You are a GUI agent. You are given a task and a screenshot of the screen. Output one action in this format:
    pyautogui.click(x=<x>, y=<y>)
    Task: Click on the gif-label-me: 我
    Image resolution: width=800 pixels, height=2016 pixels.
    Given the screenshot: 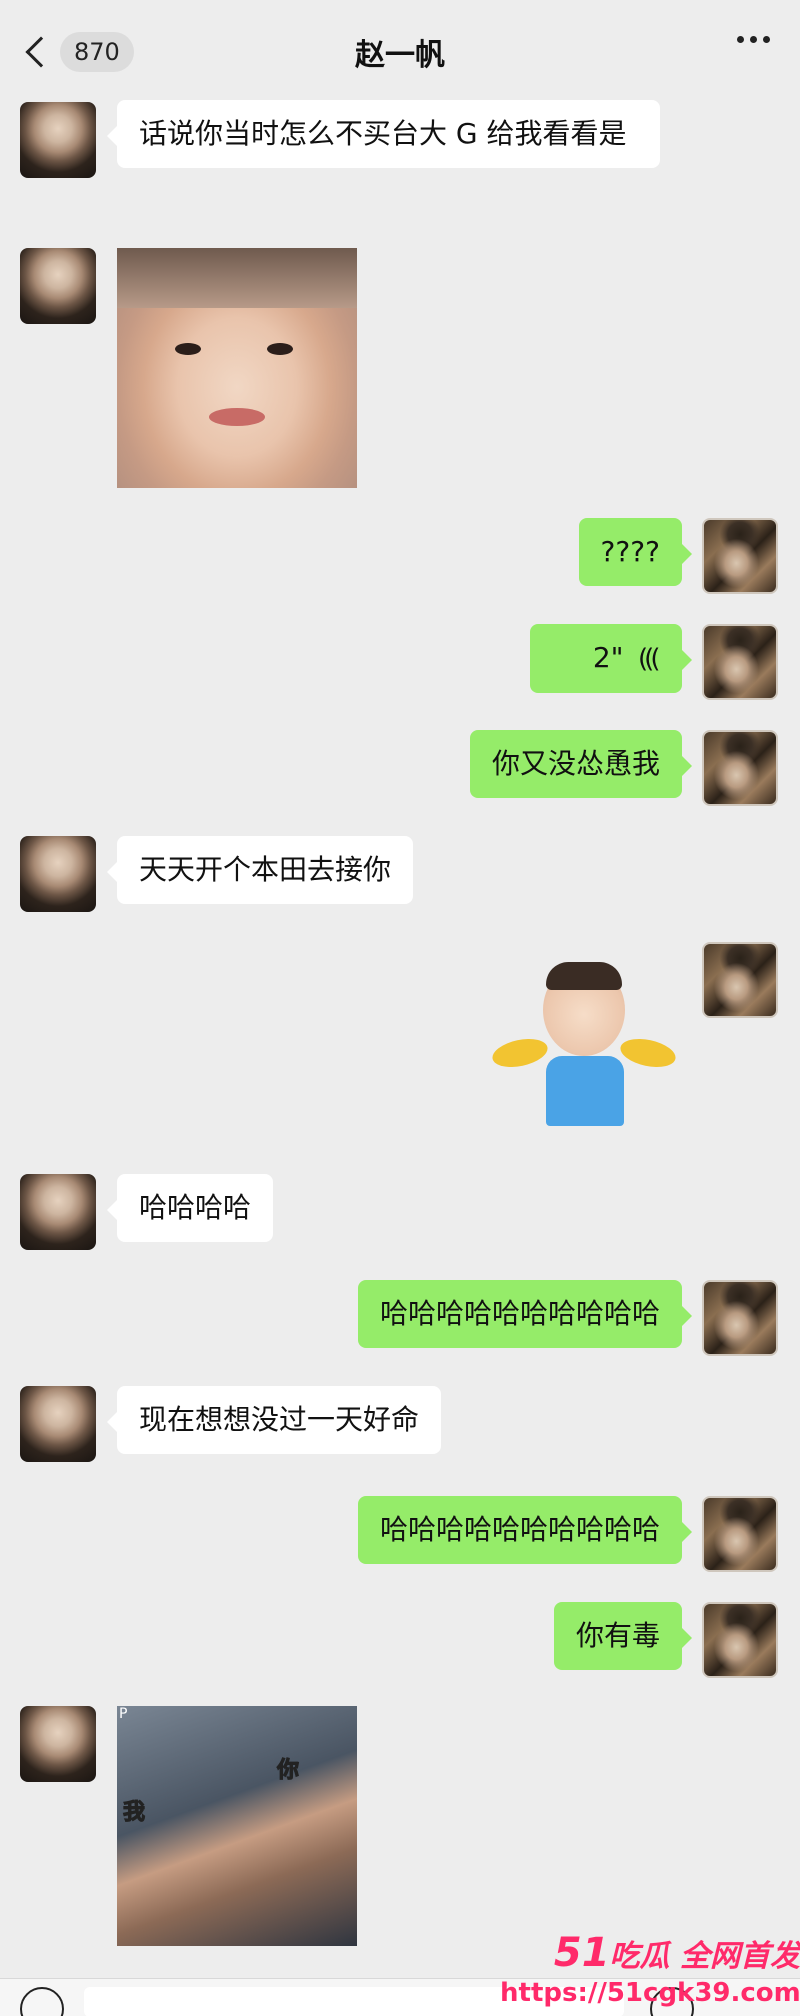 What is the action you would take?
    pyautogui.click(x=134, y=1813)
    